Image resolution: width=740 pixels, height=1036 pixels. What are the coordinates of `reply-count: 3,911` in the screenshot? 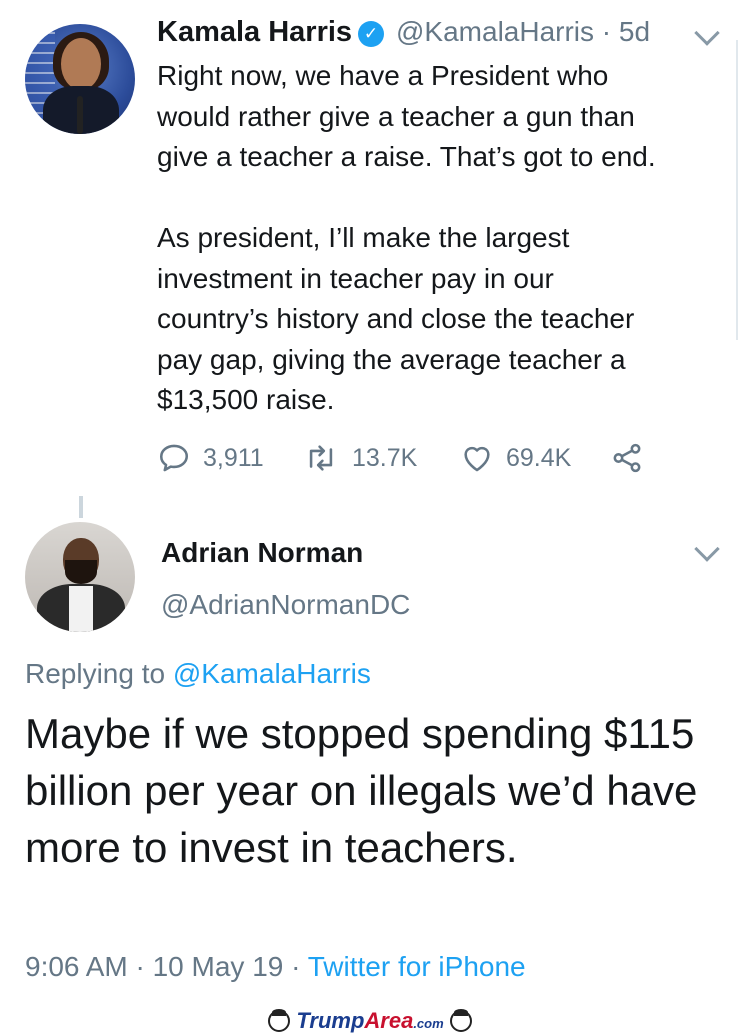 It's located at (233, 457).